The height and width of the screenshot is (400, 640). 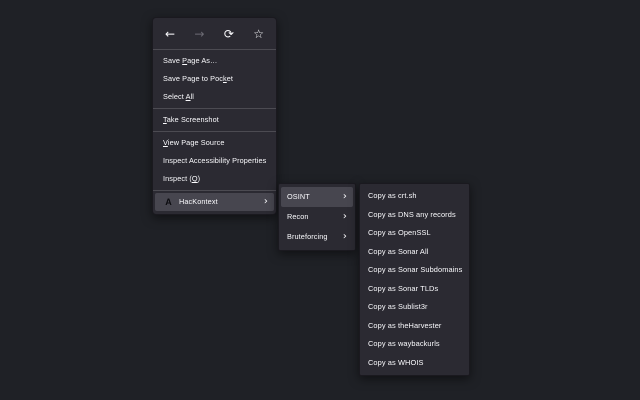 I want to click on submenu-item-copy-as-sonar-tlds: Copy as Sonar TLDs, so click(x=414, y=289).